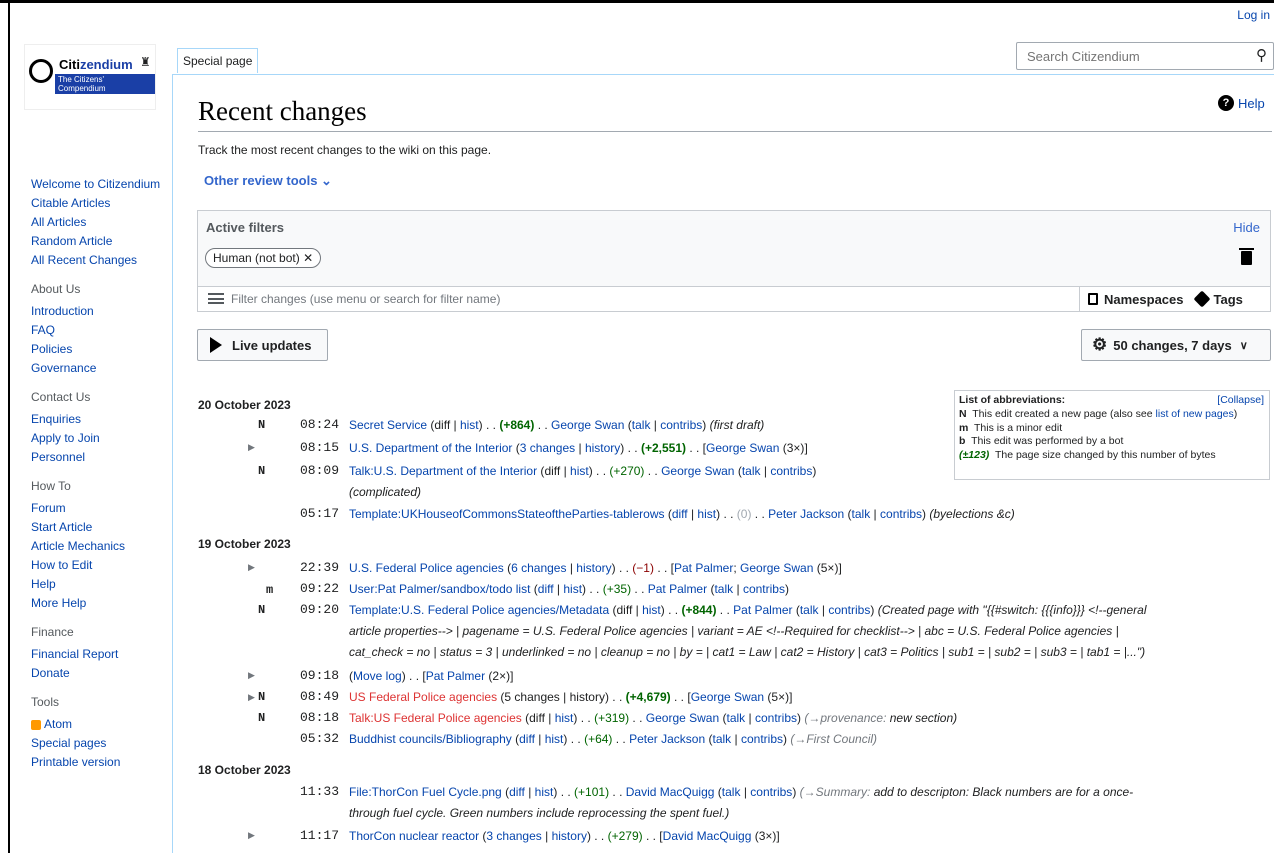 This screenshot has width=1274, height=853. Describe the element at coordinates (443, 471) in the screenshot. I see `page-link: Talk:U.S. Department of the Interior` at that location.